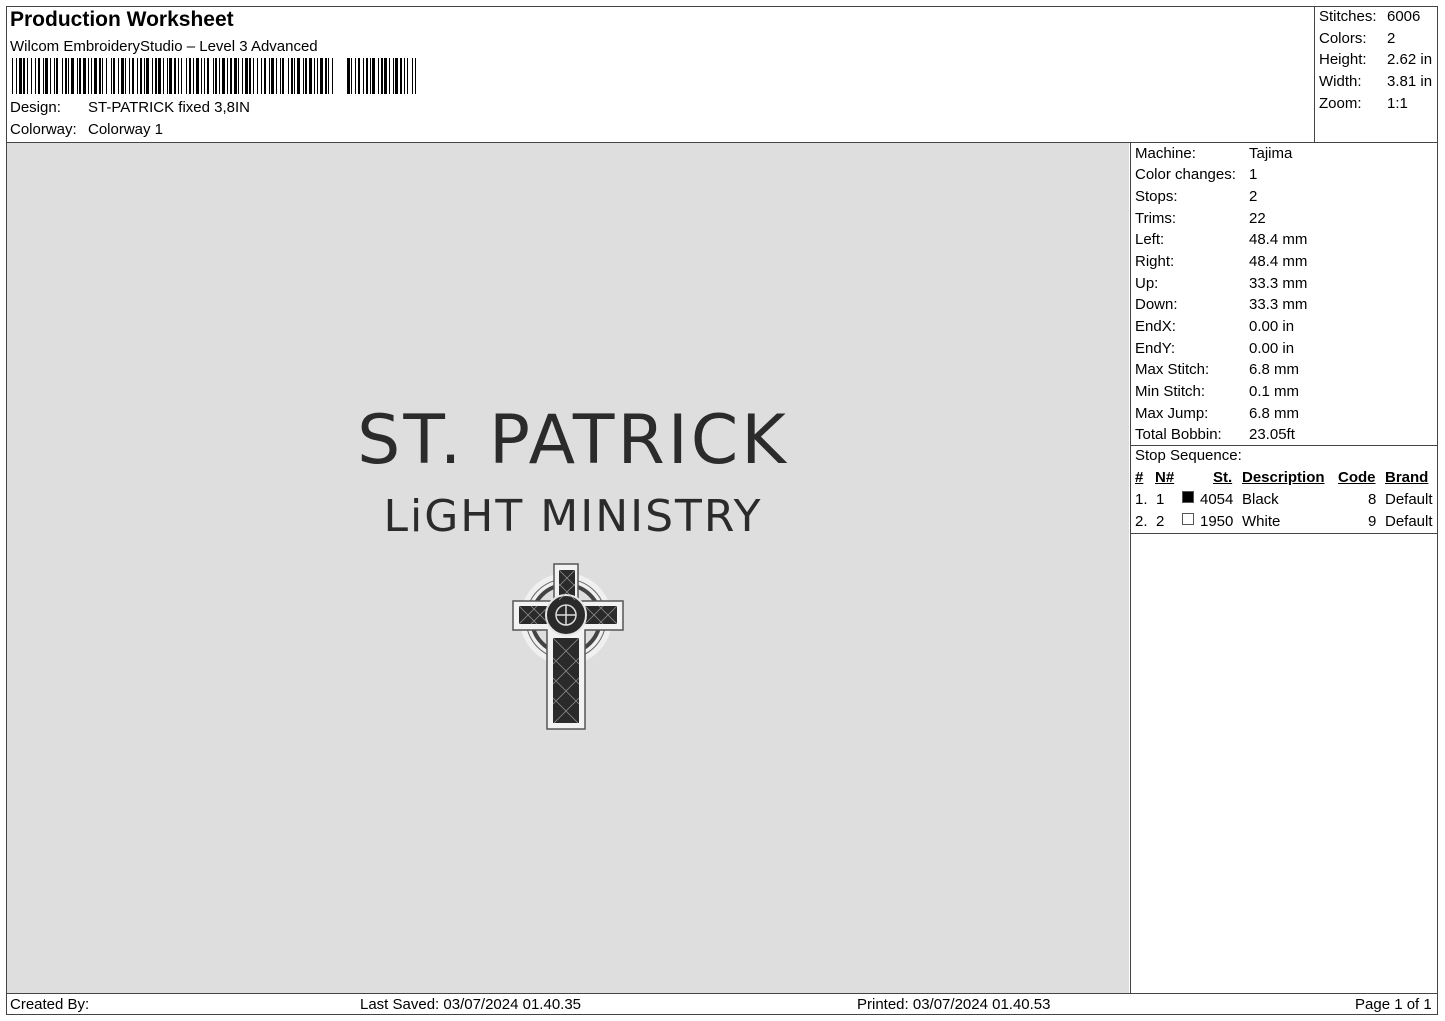 This screenshot has width=1445, height=1021. I want to click on color-changes-label: Color changes:, so click(1185, 174).